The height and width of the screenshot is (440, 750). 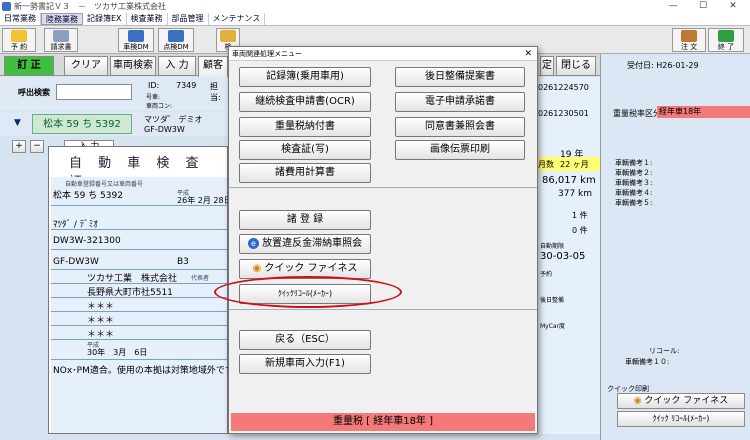 I want to click on close-window-button: ✕, so click(x=733, y=6).